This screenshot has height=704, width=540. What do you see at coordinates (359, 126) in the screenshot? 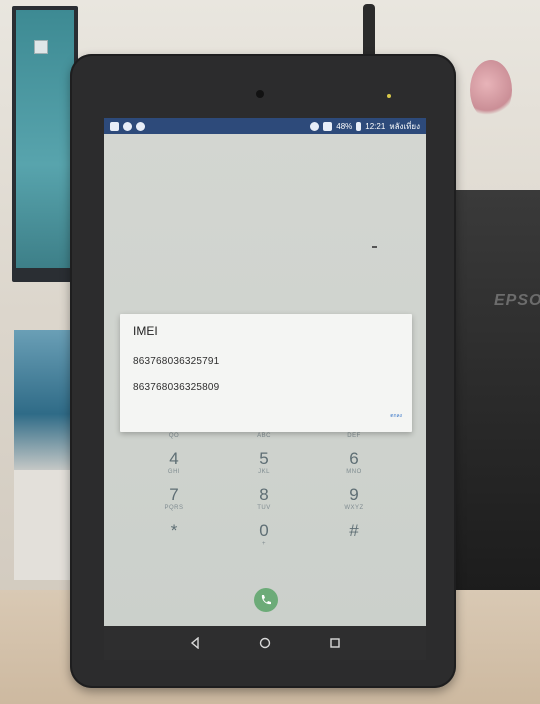
I see `battery-icon` at bounding box center [359, 126].